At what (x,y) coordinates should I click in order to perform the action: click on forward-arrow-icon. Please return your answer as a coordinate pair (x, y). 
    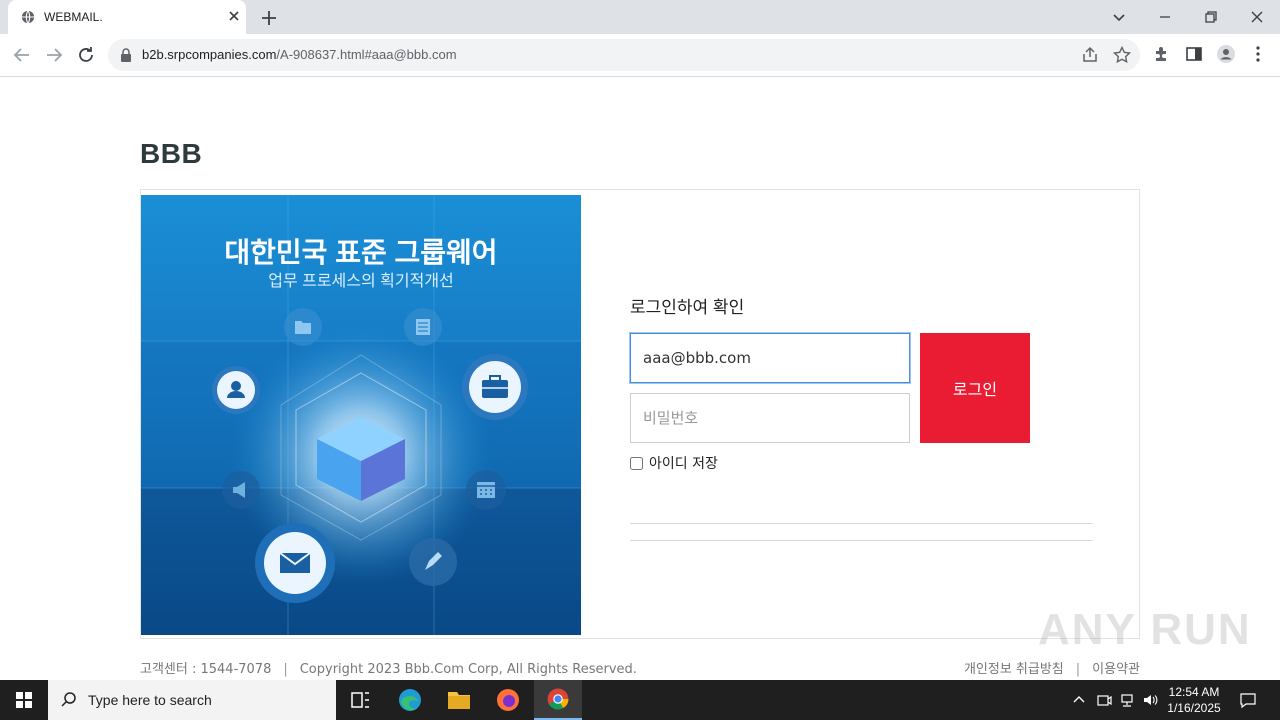
    Looking at the image, I should click on (54, 55).